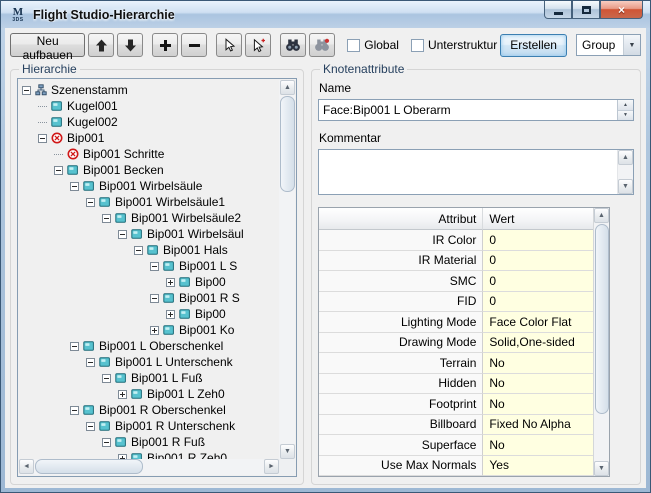 Image resolution: width=651 pixels, height=493 pixels. Describe the element at coordinates (453, 45) in the screenshot. I see `substructure-checkbox: Unterstruktur` at that location.